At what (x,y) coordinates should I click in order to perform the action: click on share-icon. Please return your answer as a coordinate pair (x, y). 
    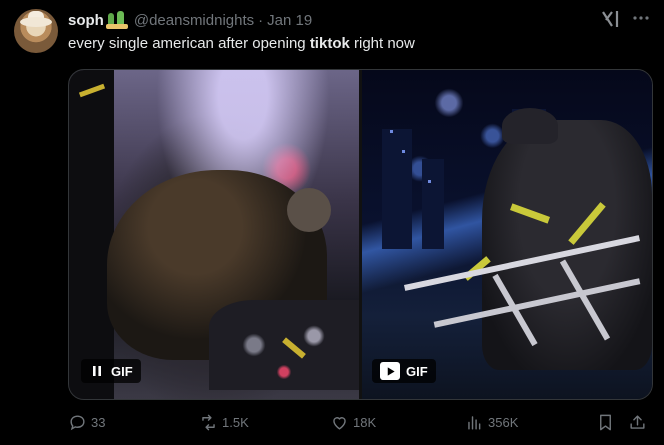
    Looking at the image, I should click on (637, 421).